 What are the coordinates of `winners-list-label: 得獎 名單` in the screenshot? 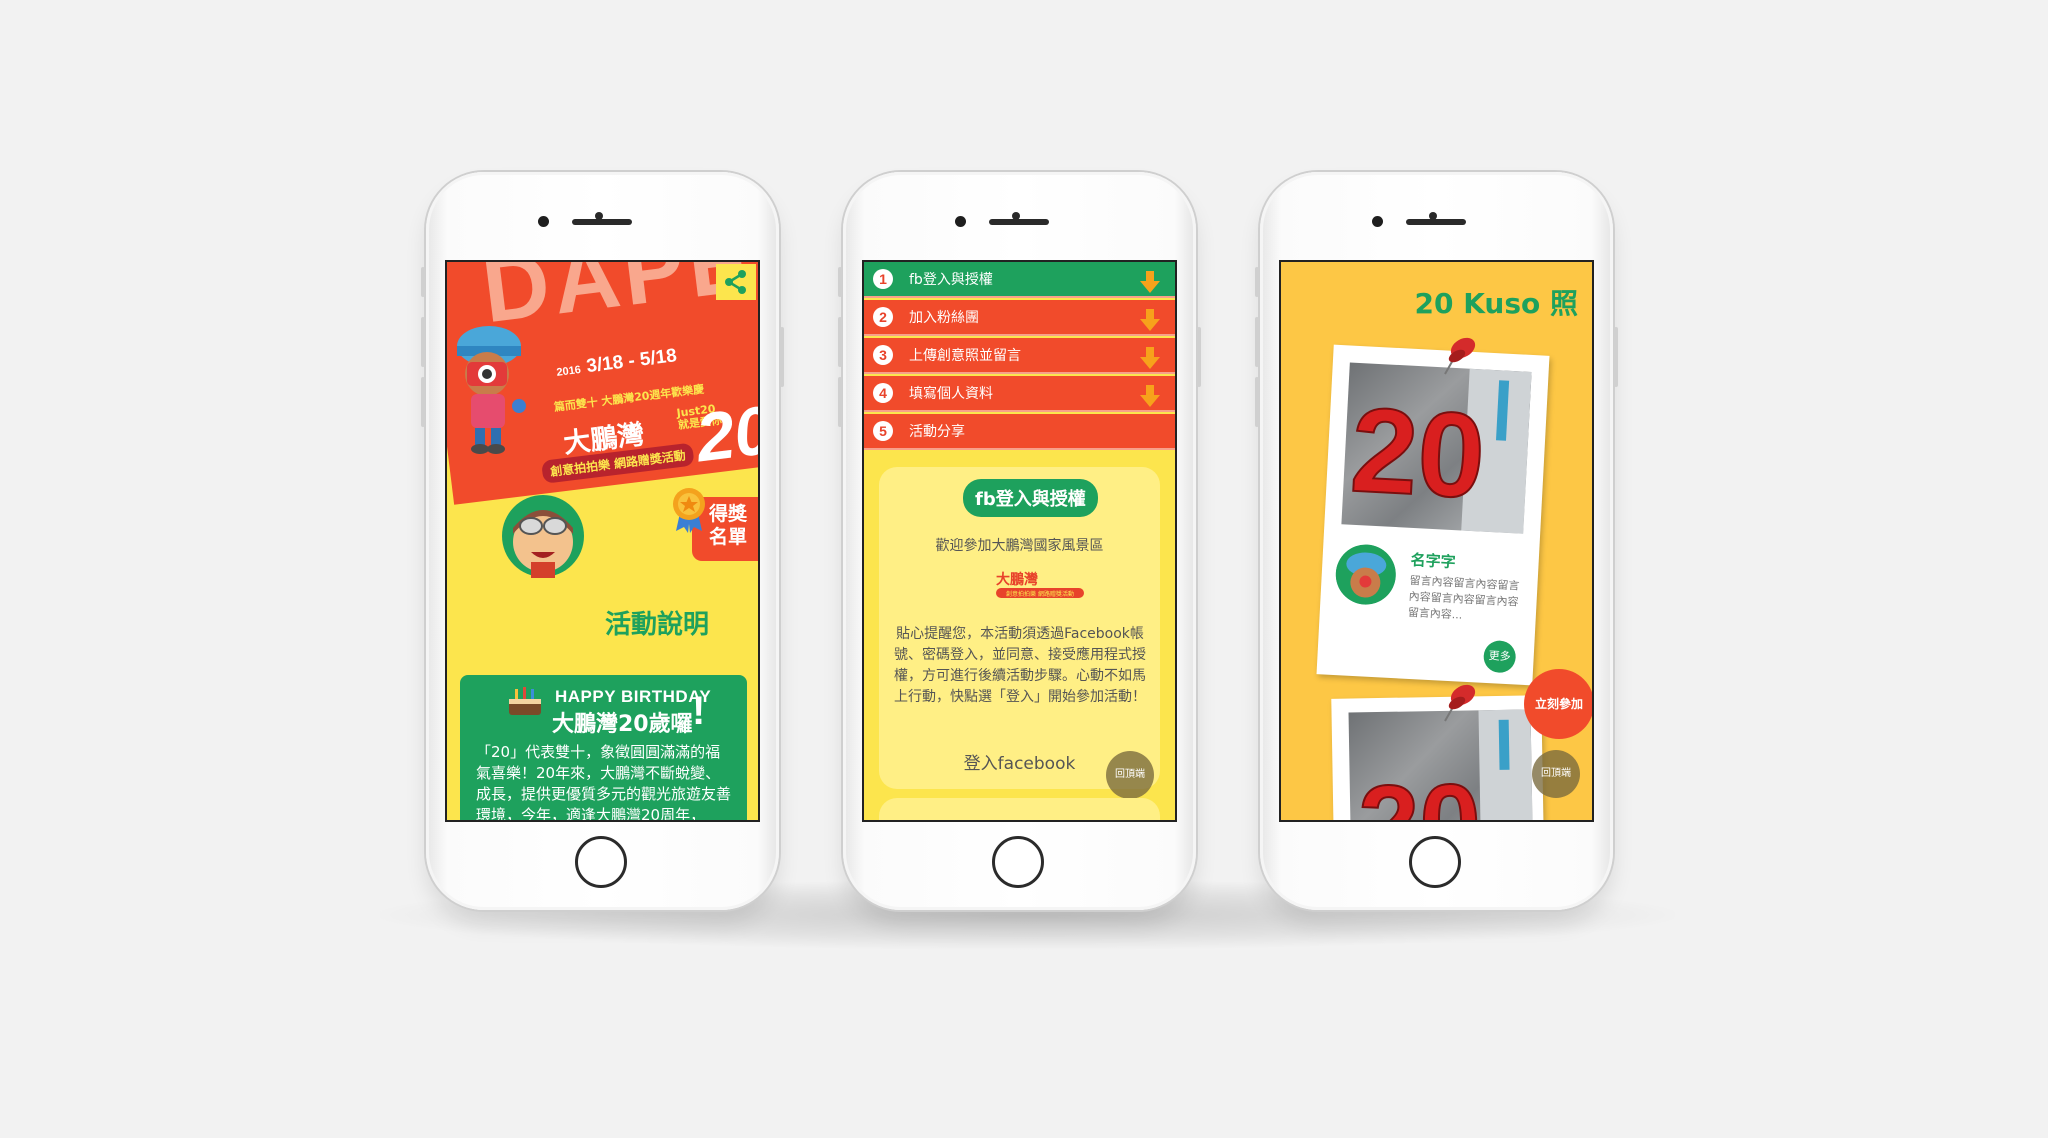 It's located at (728, 526).